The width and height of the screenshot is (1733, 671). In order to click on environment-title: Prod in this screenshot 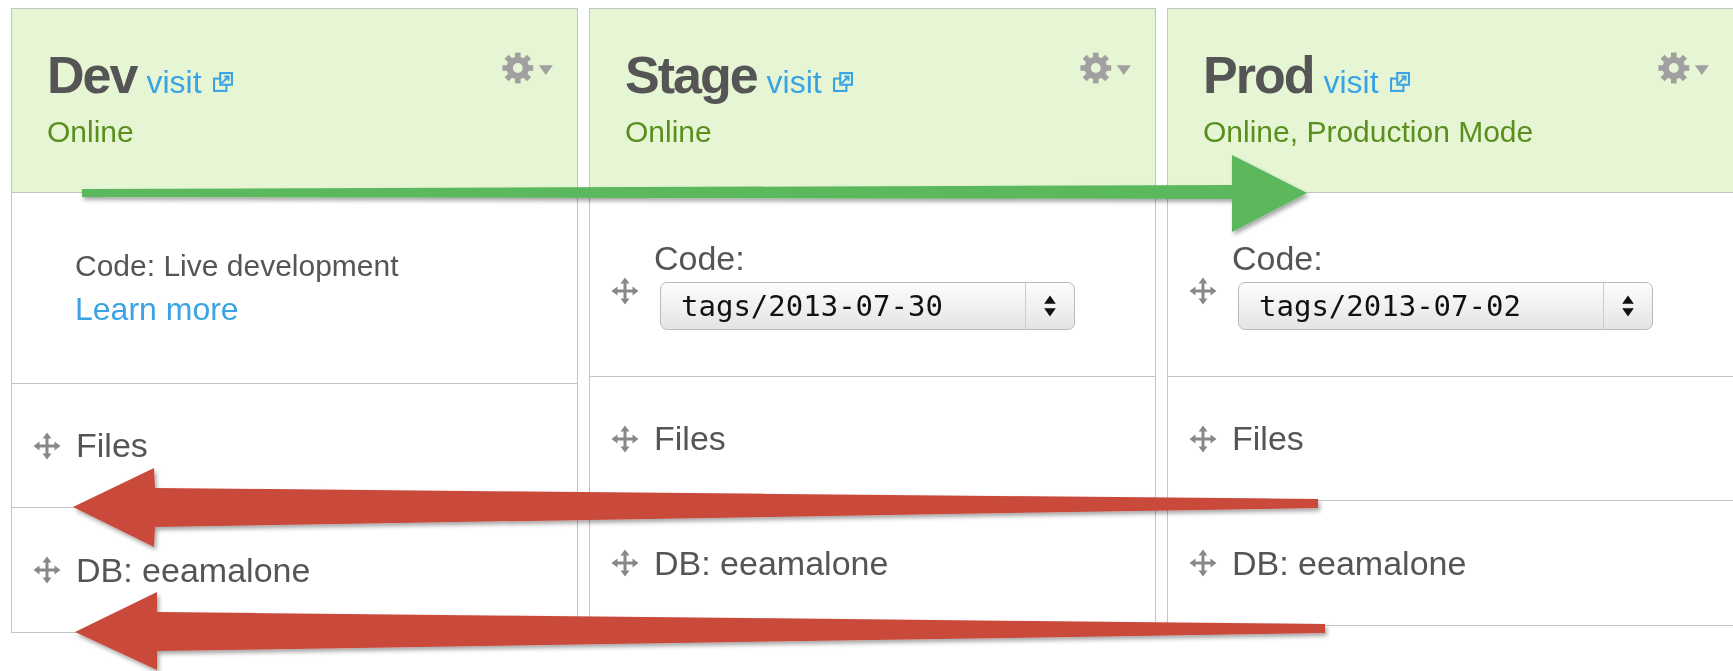, I will do `click(1258, 75)`.